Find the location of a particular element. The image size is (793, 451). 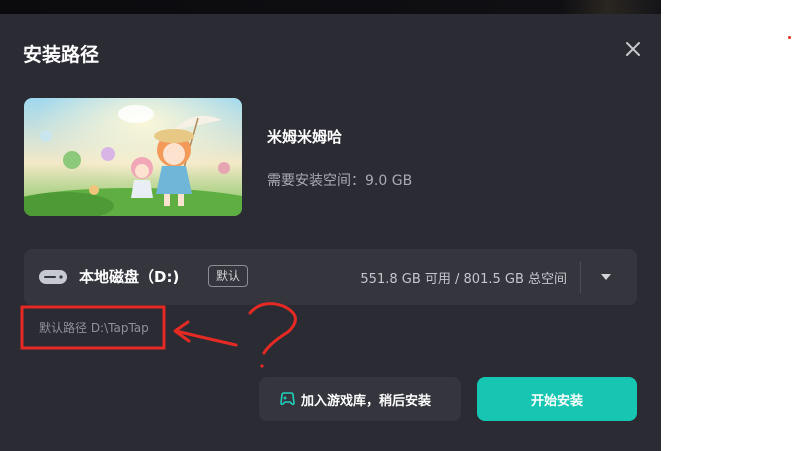

required-space-label: 需要安装空间： is located at coordinates (316, 181).